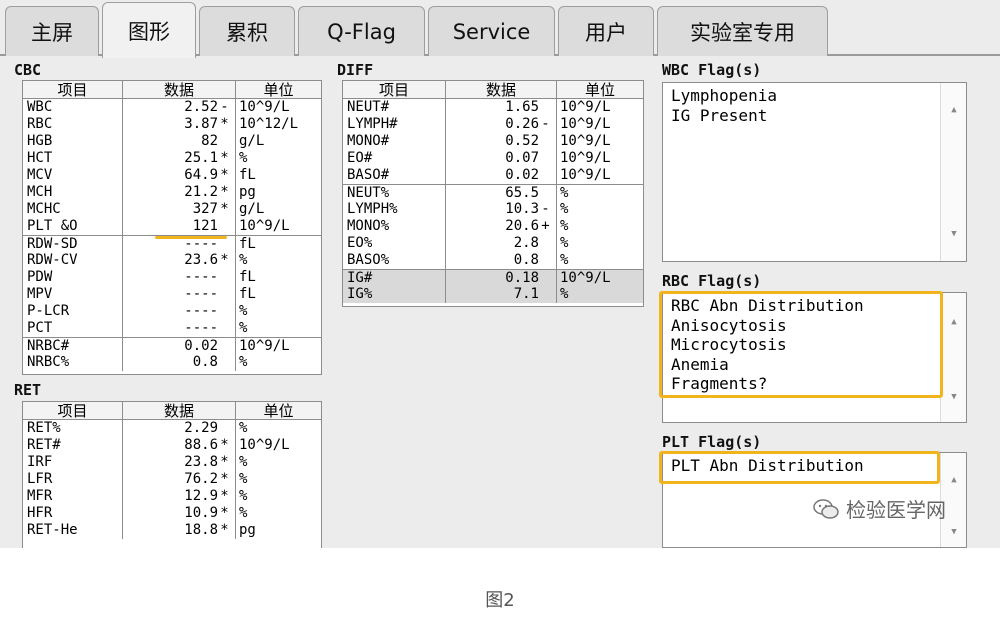 The width and height of the screenshot is (1000, 618). Describe the element at coordinates (953, 172) in the screenshot. I see `wbc-flags-scrollbar: ▲ ▼` at that location.